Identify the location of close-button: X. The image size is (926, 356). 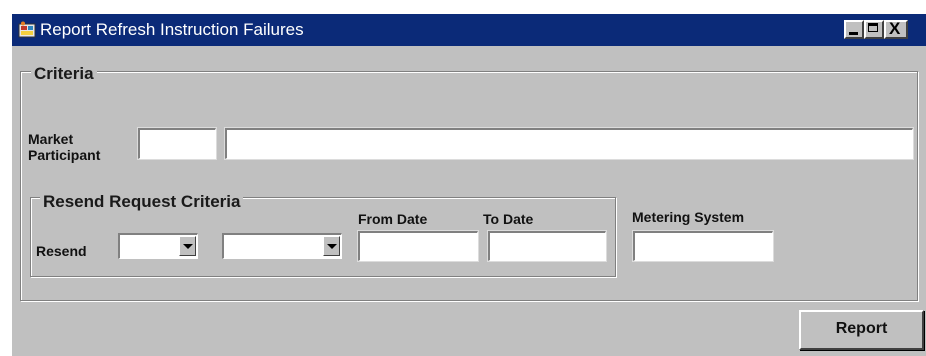
(896, 29).